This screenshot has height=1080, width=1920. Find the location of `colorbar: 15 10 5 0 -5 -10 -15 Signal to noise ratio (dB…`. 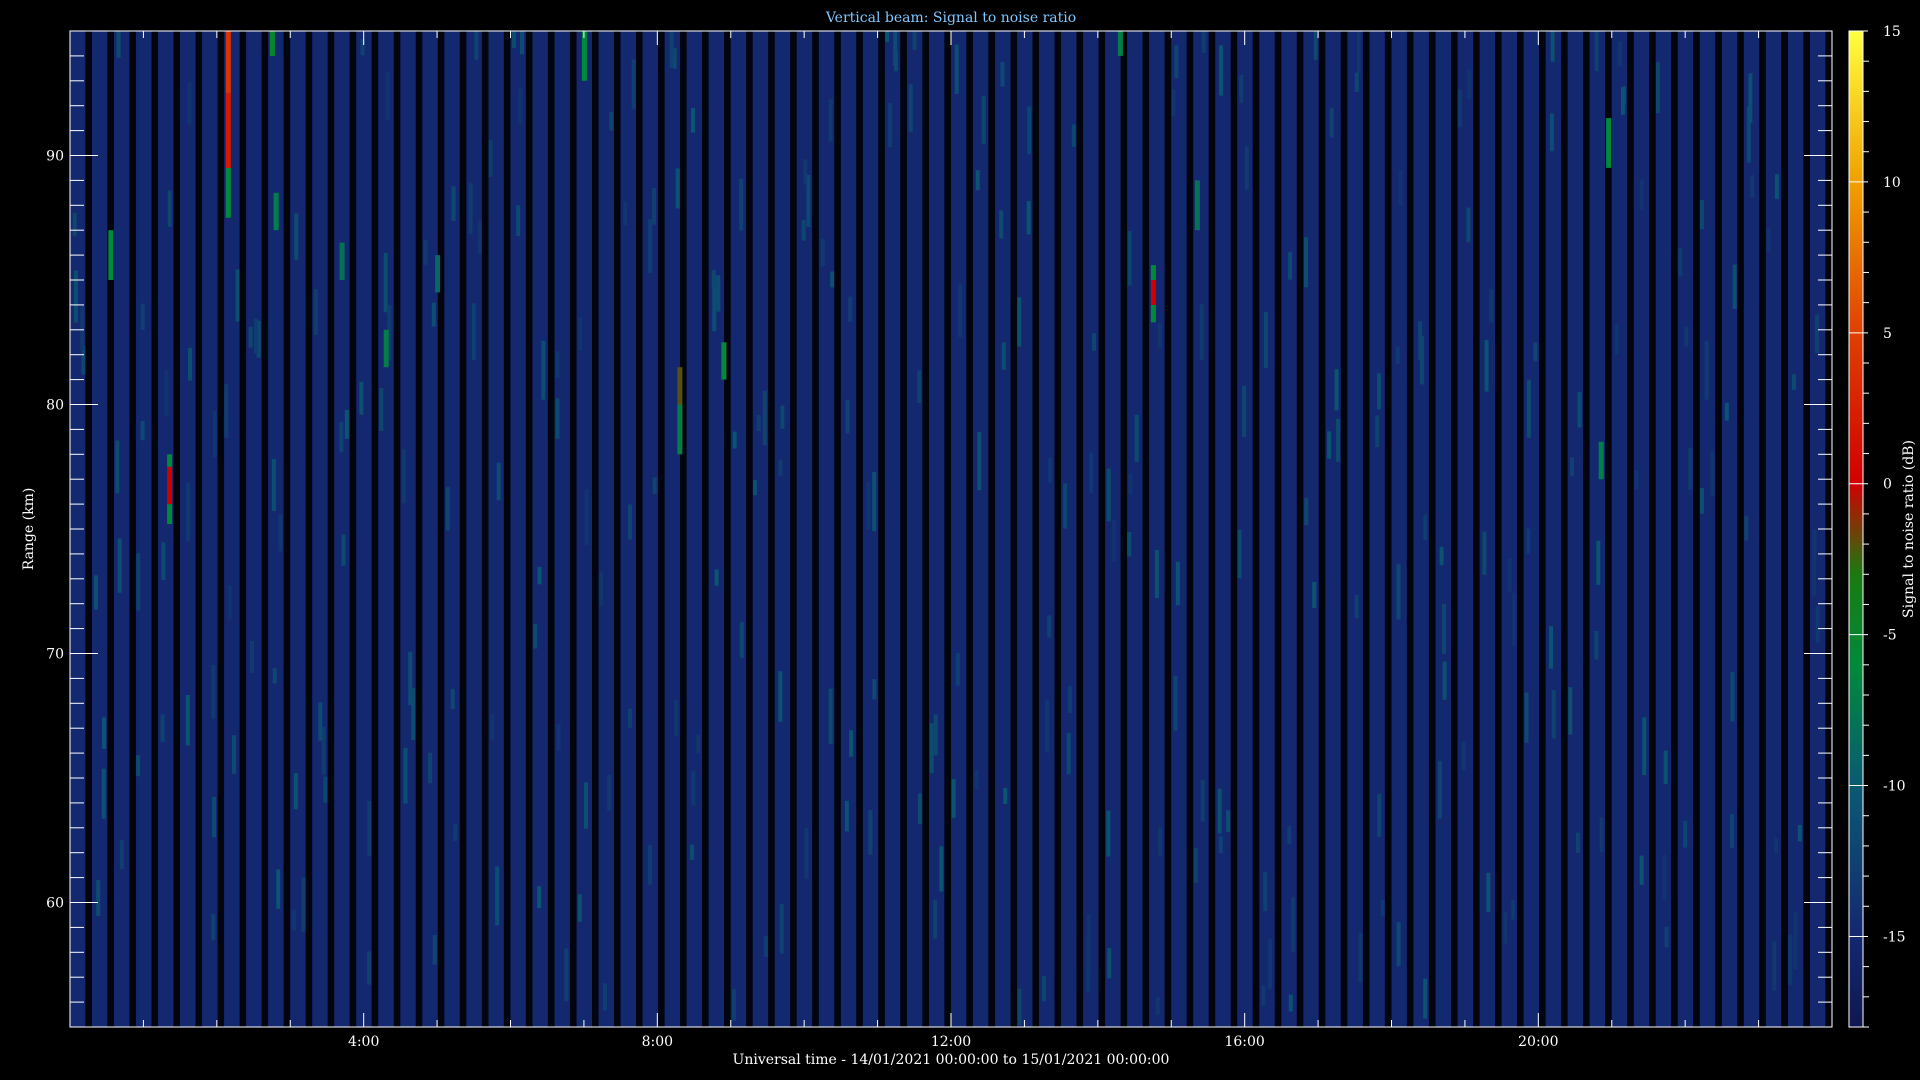

colorbar: 15 10 5 0 -5 -10 -15 Signal to noise ratio (dB… is located at coordinates (1882, 526).